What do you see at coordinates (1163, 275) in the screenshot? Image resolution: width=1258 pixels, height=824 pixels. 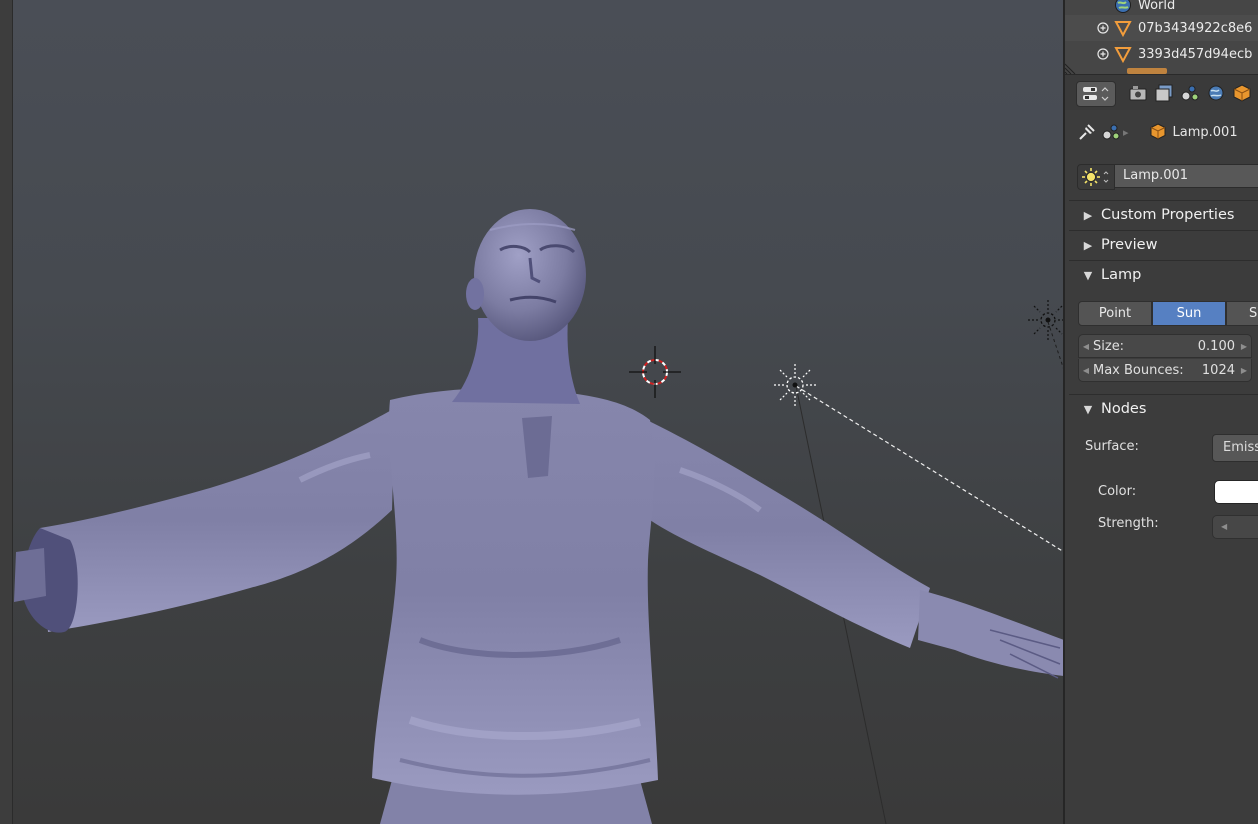 I see `panel-lamp: ▼ Lamp` at bounding box center [1163, 275].